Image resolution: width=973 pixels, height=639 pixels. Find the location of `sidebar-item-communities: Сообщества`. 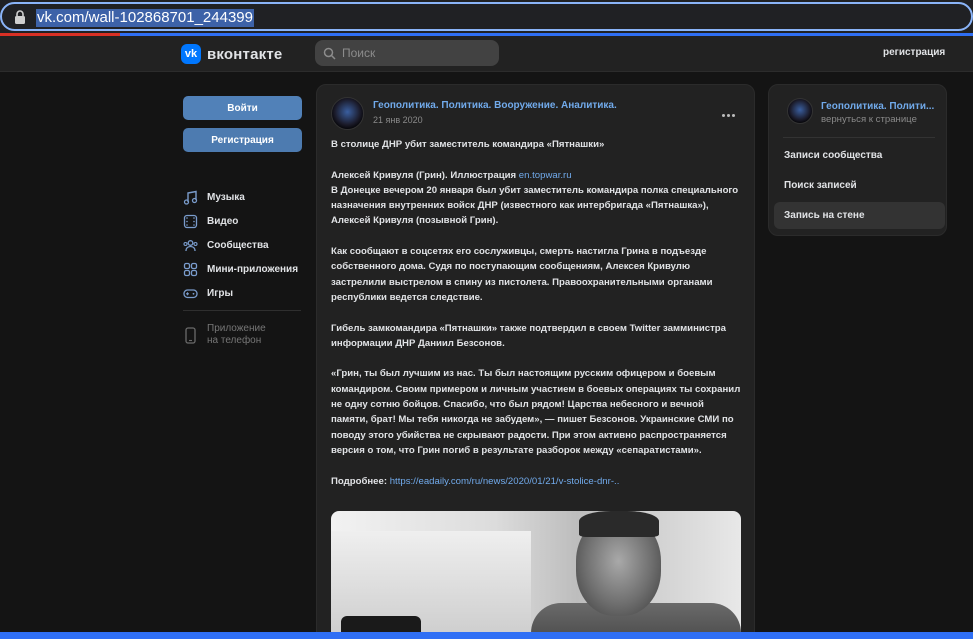

sidebar-item-communities: Сообщества is located at coordinates (248, 245).